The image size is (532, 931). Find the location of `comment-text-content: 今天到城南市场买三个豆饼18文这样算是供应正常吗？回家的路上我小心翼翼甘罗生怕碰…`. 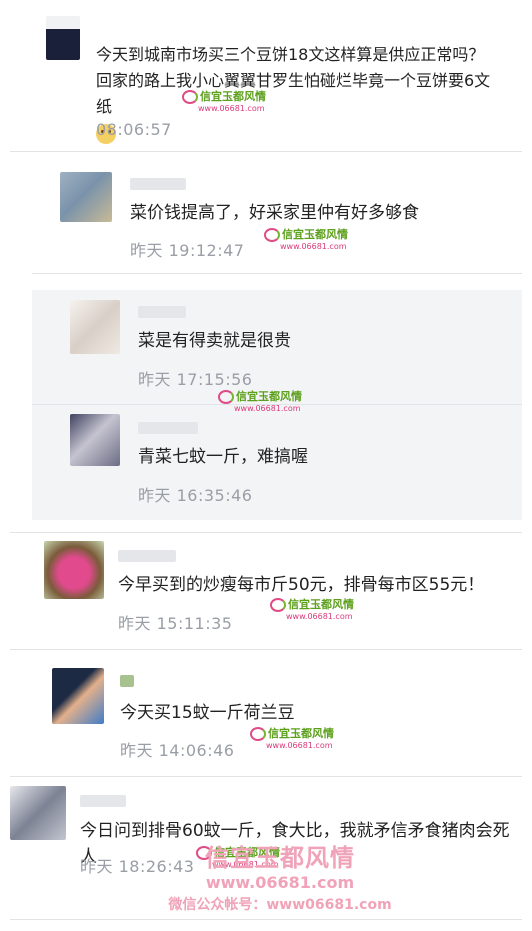

comment-text-content: 今天到城南市场买三个豆饼18文这样算是供应正常吗？回家的路上我小心翼翼甘罗生怕碰… is located at coordinates (293, 80).